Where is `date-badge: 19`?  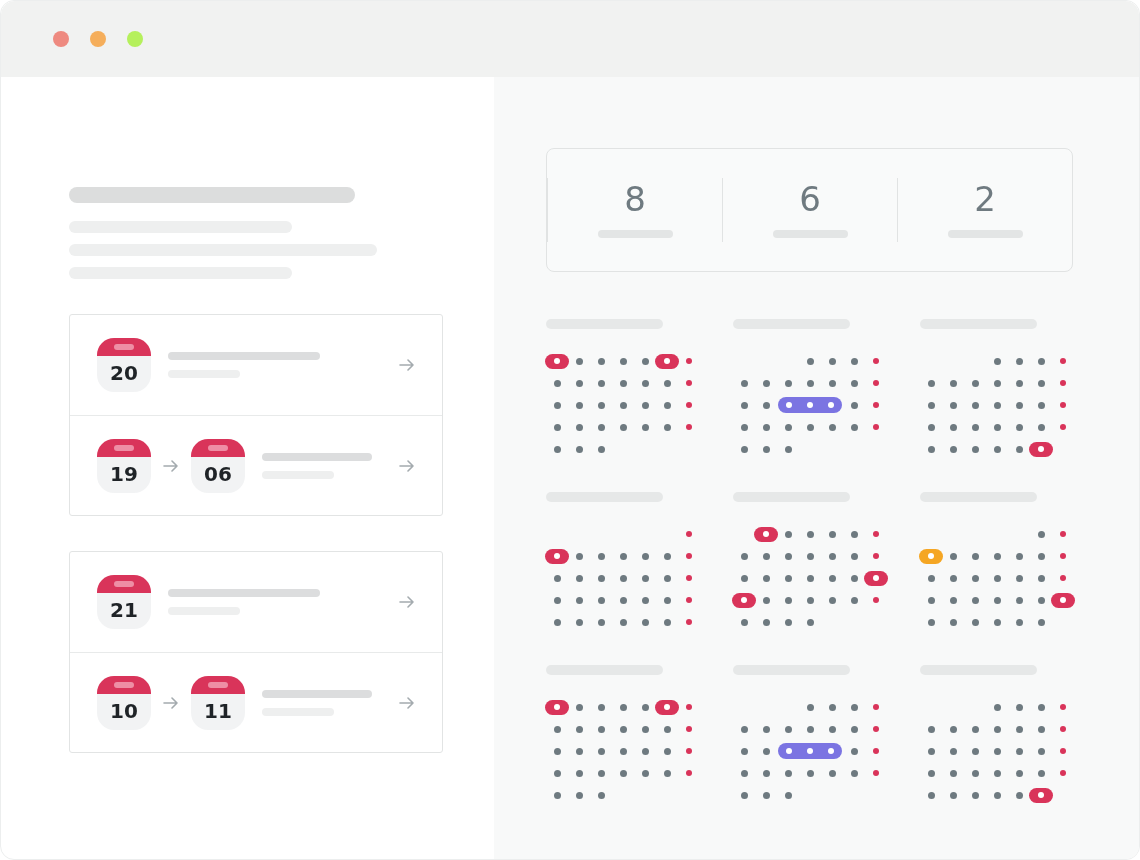
date-badge: 19 is located at coordinates (124, 465).